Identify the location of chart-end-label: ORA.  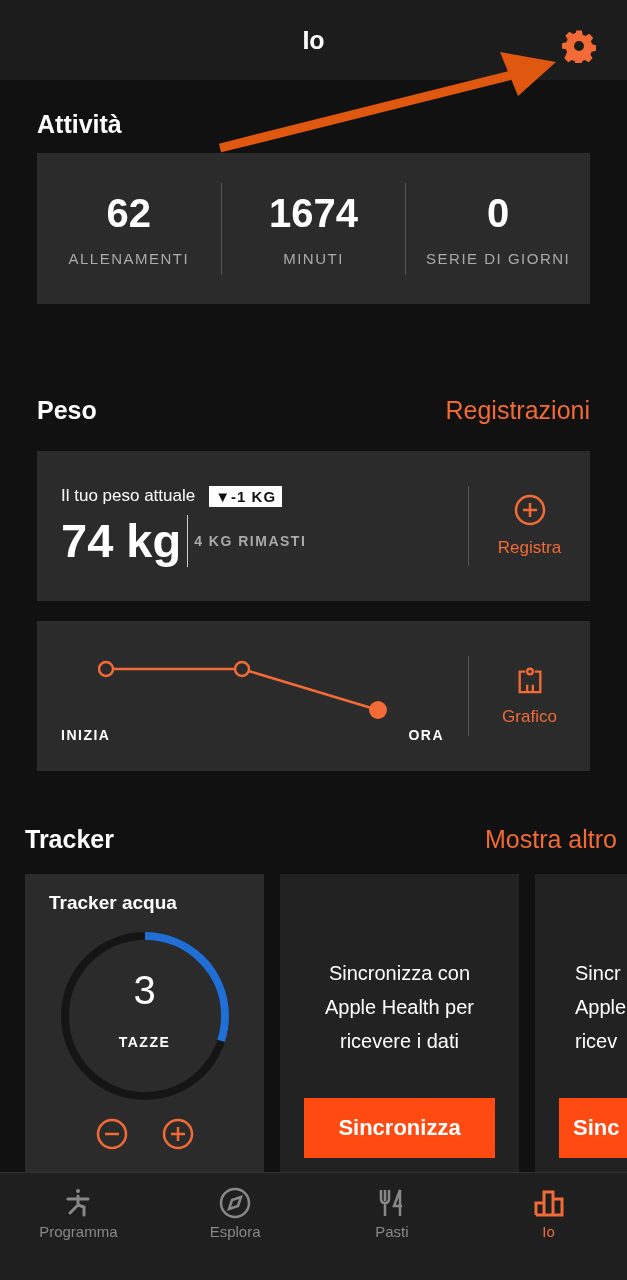
(426, 735).